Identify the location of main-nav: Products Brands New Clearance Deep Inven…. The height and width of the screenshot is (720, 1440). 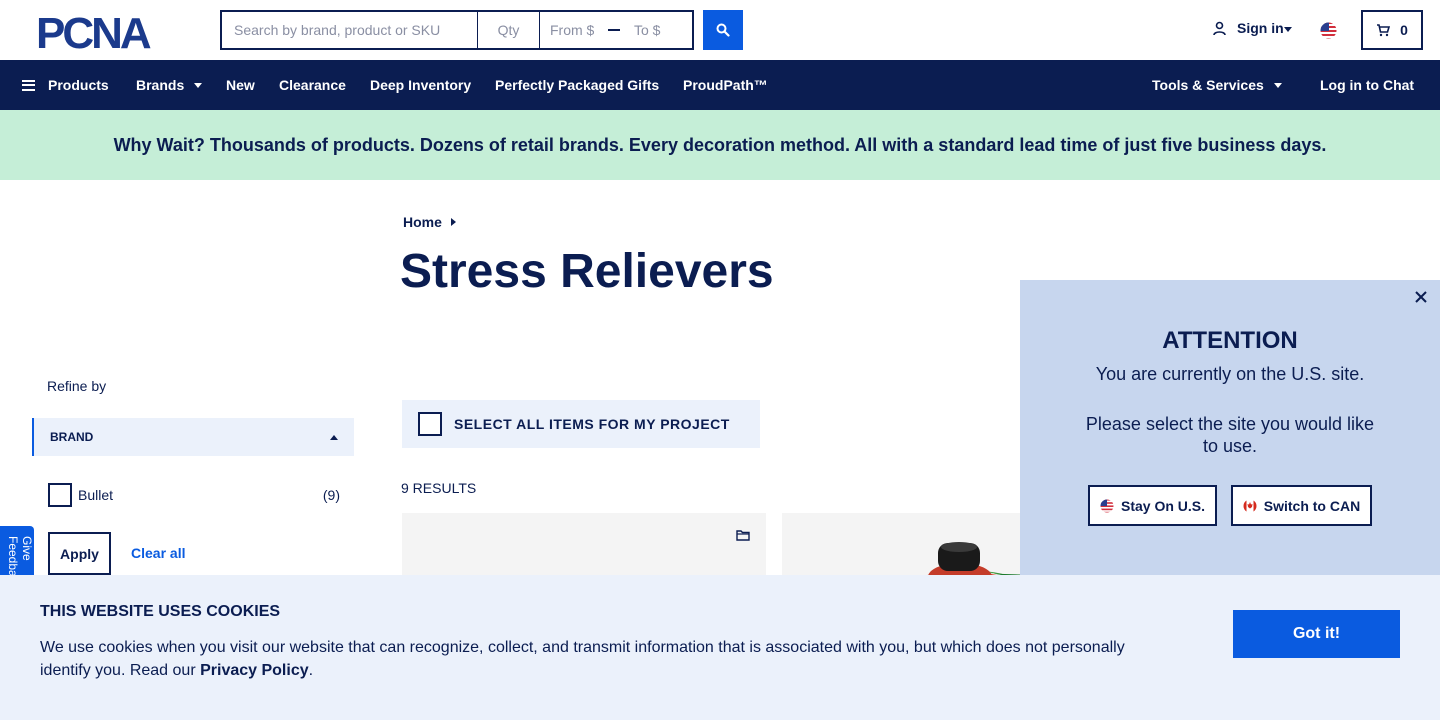
(720, 85).